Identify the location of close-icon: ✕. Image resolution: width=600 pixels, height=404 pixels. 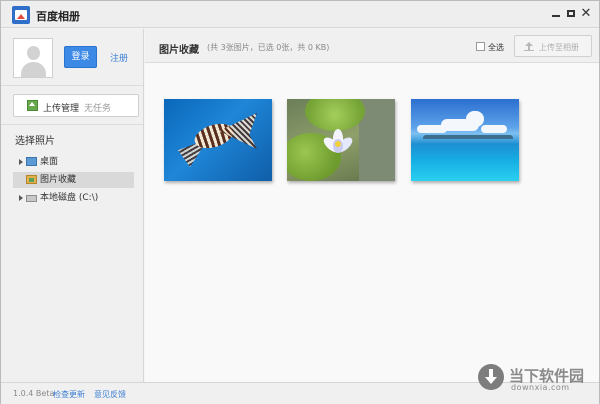
(586, 13).